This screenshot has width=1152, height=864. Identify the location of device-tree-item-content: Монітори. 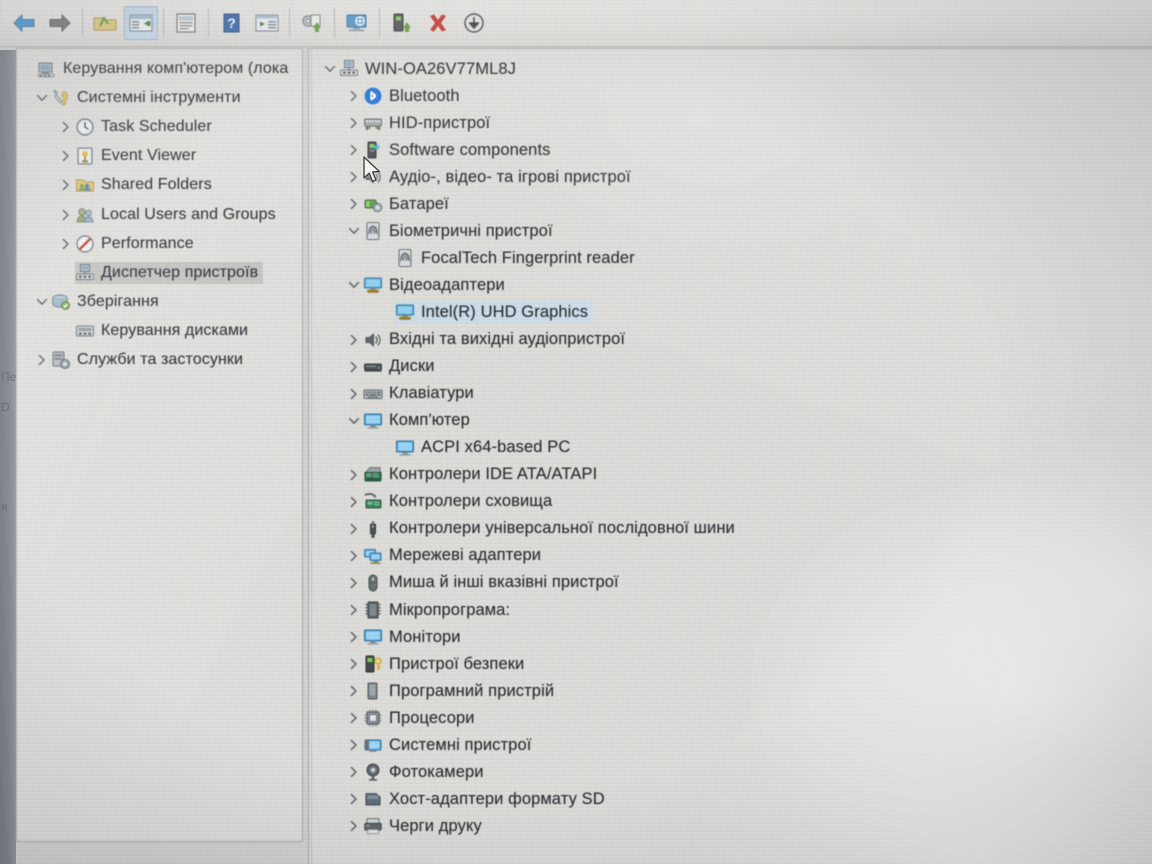
(414, 637).